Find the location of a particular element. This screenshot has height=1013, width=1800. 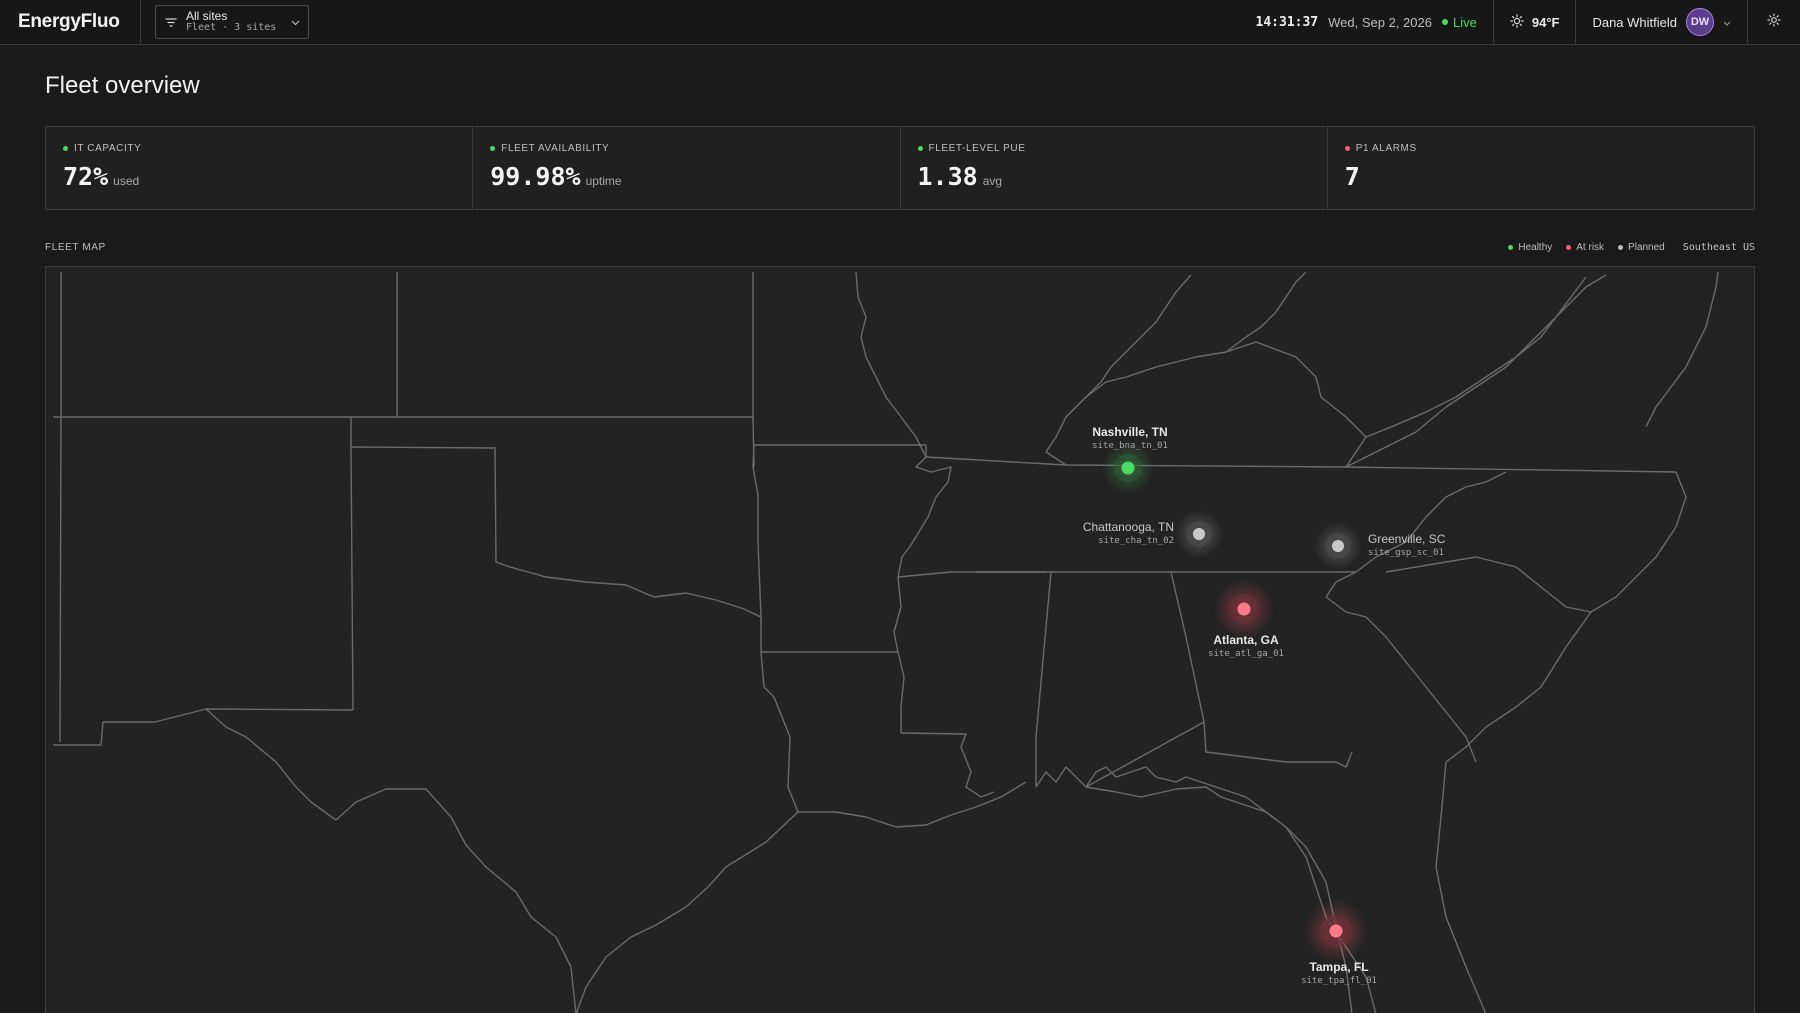

legend-label: At risk is located at coordinates (1590, 247).